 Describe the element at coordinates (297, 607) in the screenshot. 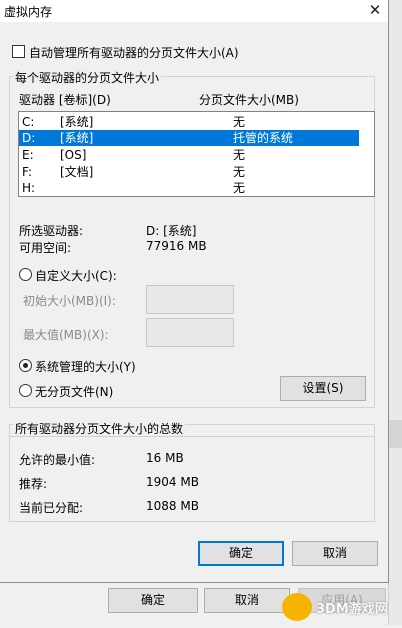

I see `watermark-logo-icon` at that location.